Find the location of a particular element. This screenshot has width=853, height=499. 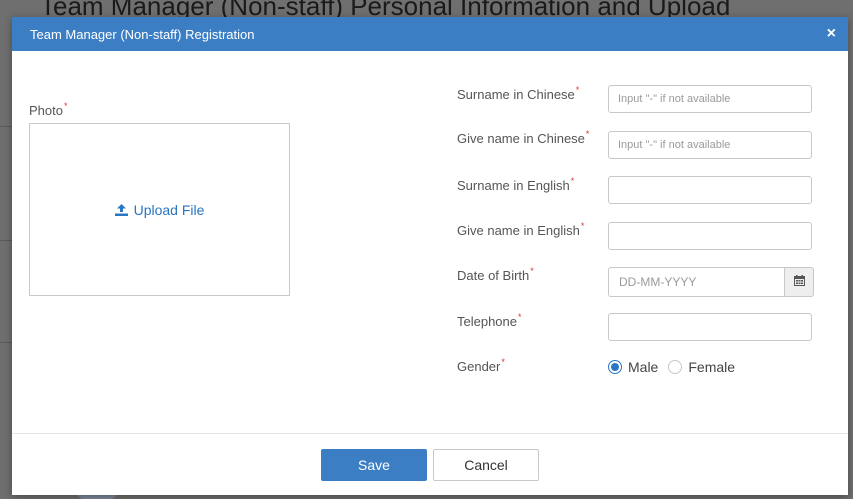

female-label: Female is located at coordinates (712, 367).